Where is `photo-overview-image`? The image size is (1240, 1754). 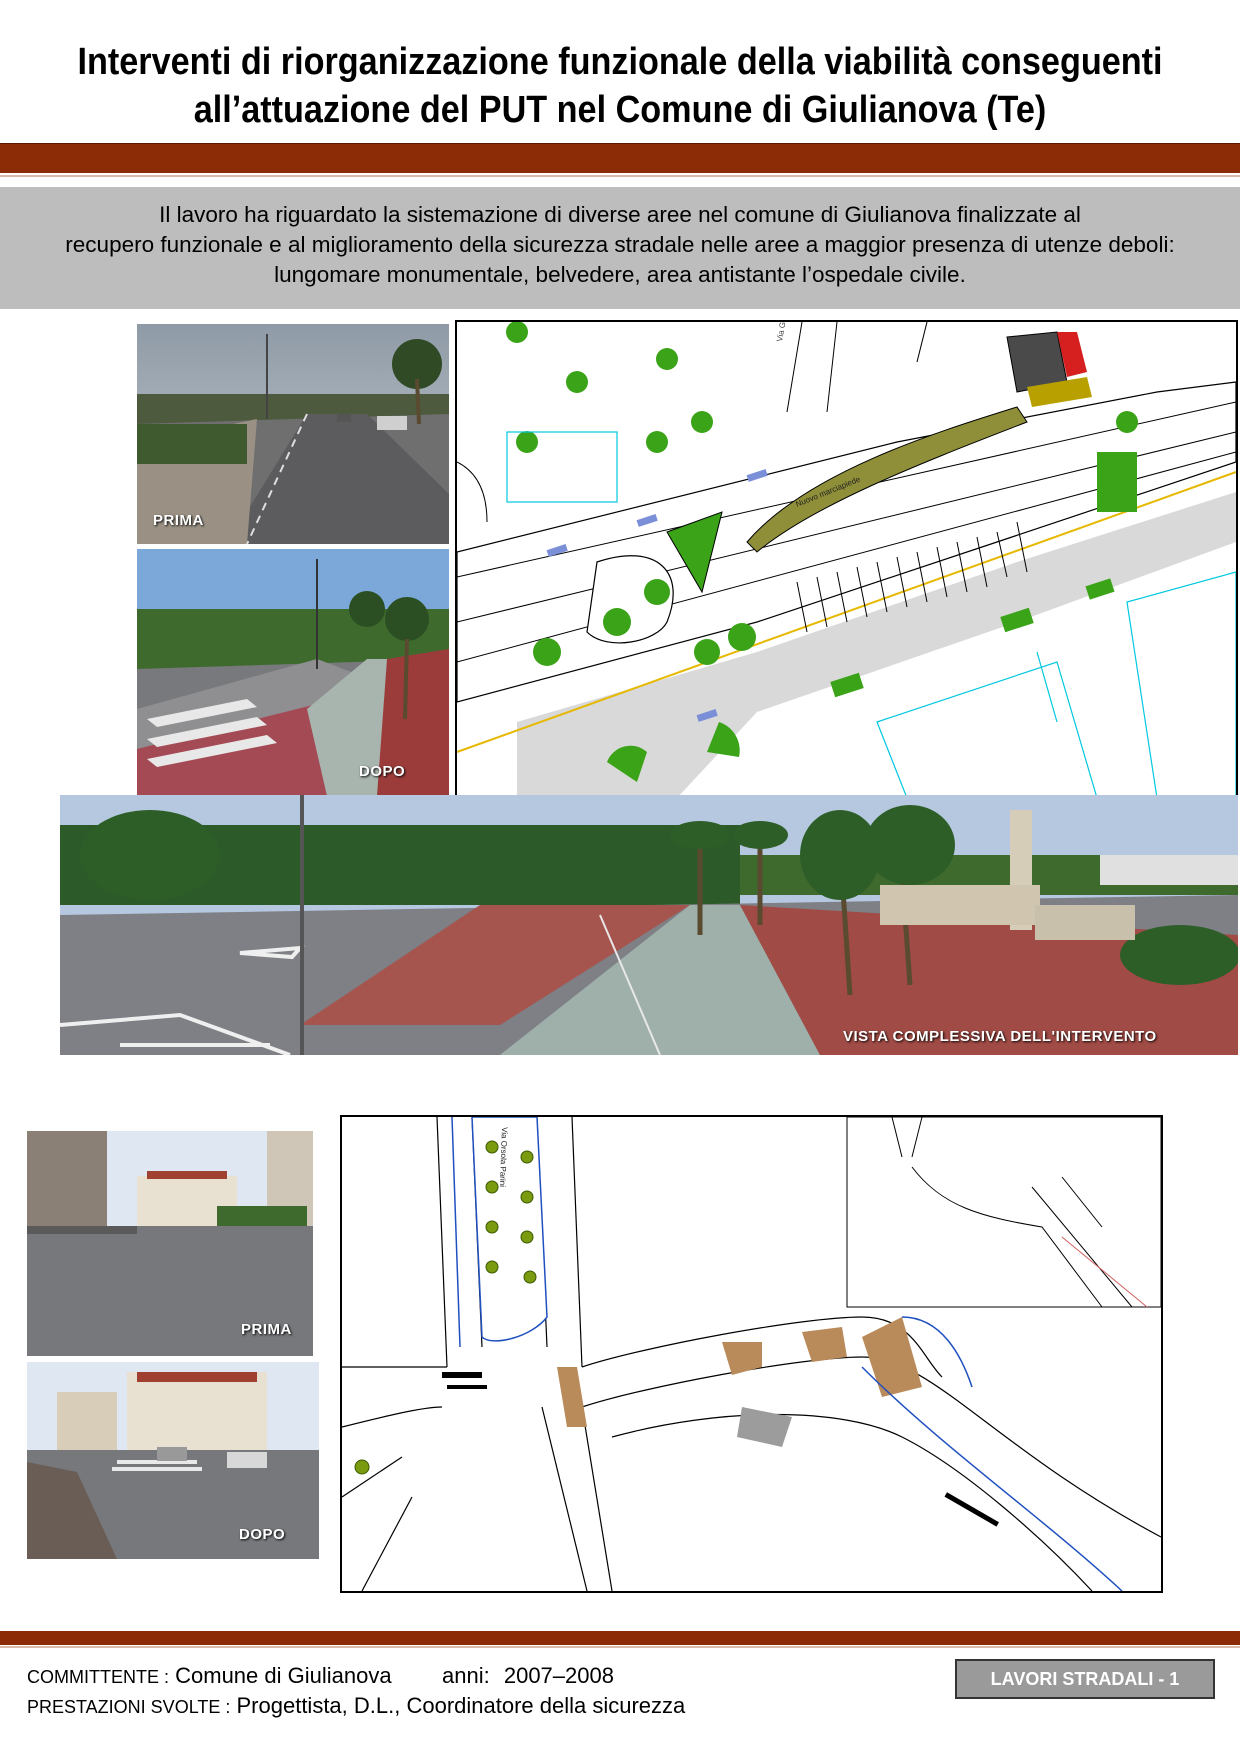 photo-overview-image is located at coordinates (649, 925).